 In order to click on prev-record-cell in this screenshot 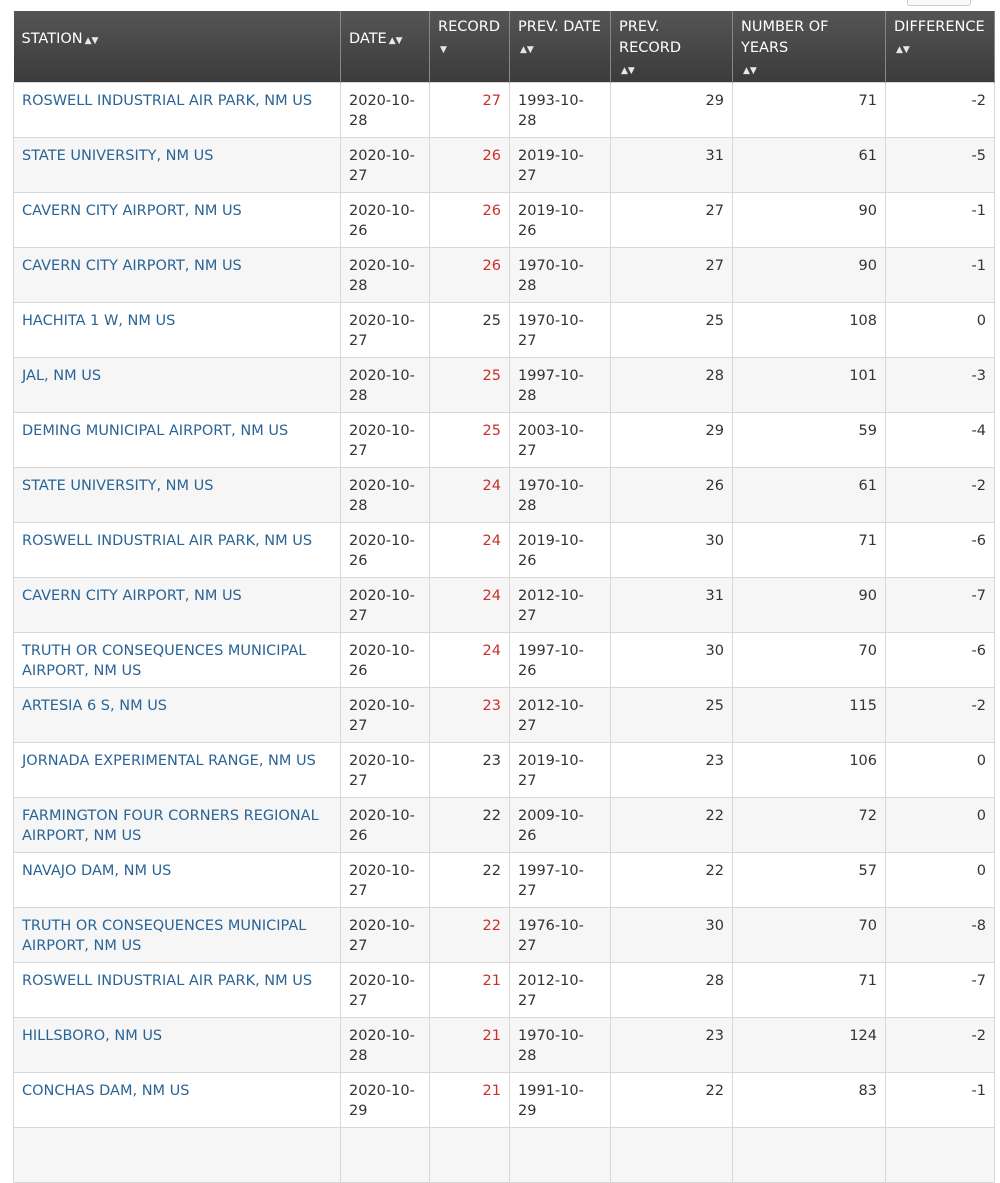, I will do `click(671, 1155)`.